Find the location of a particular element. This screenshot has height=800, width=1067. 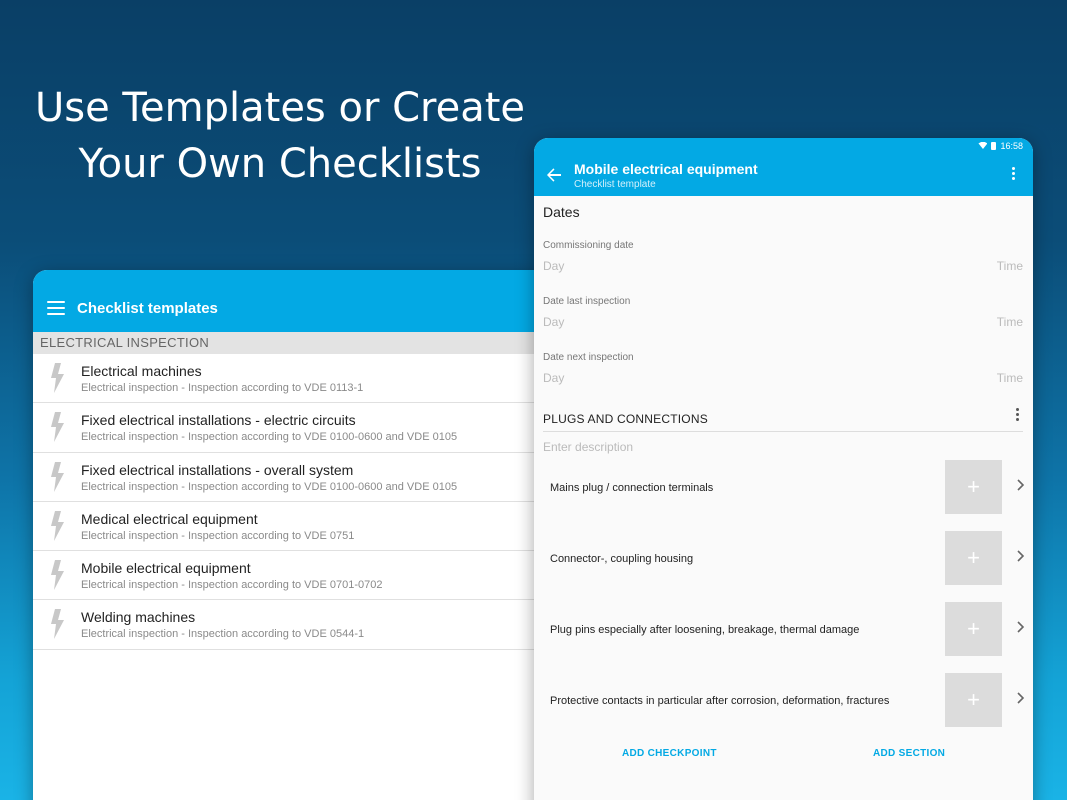

checkpoint-row: Mains plug / connection terminals + is located at coordinates (784, 495).